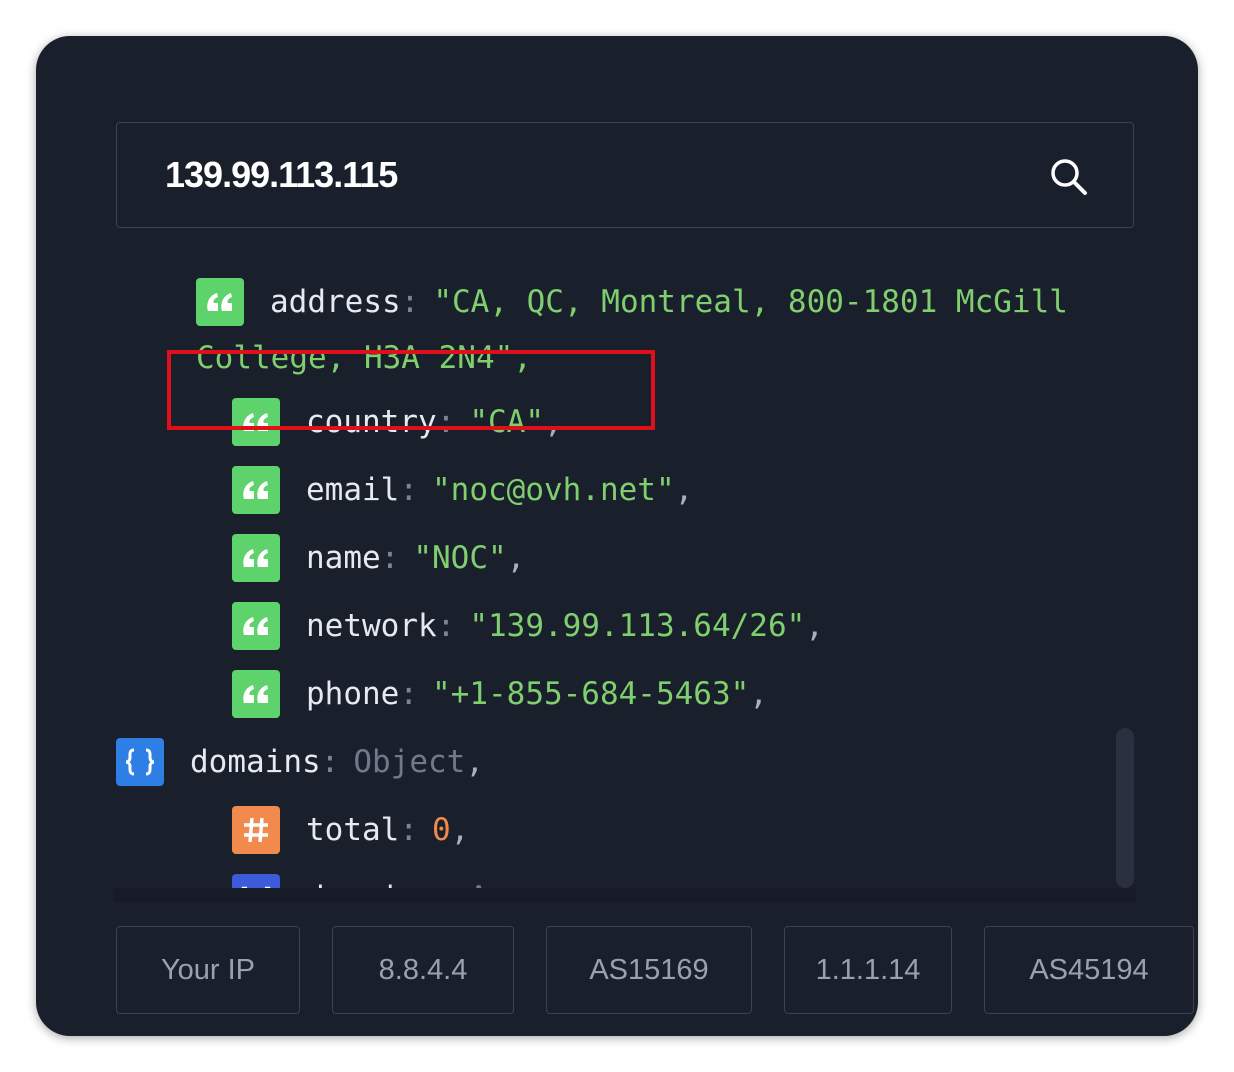 This screenshot has height=1072, width=1234. I want to click on tree-row-domains-object: domains: Object,, so click(300, 762).